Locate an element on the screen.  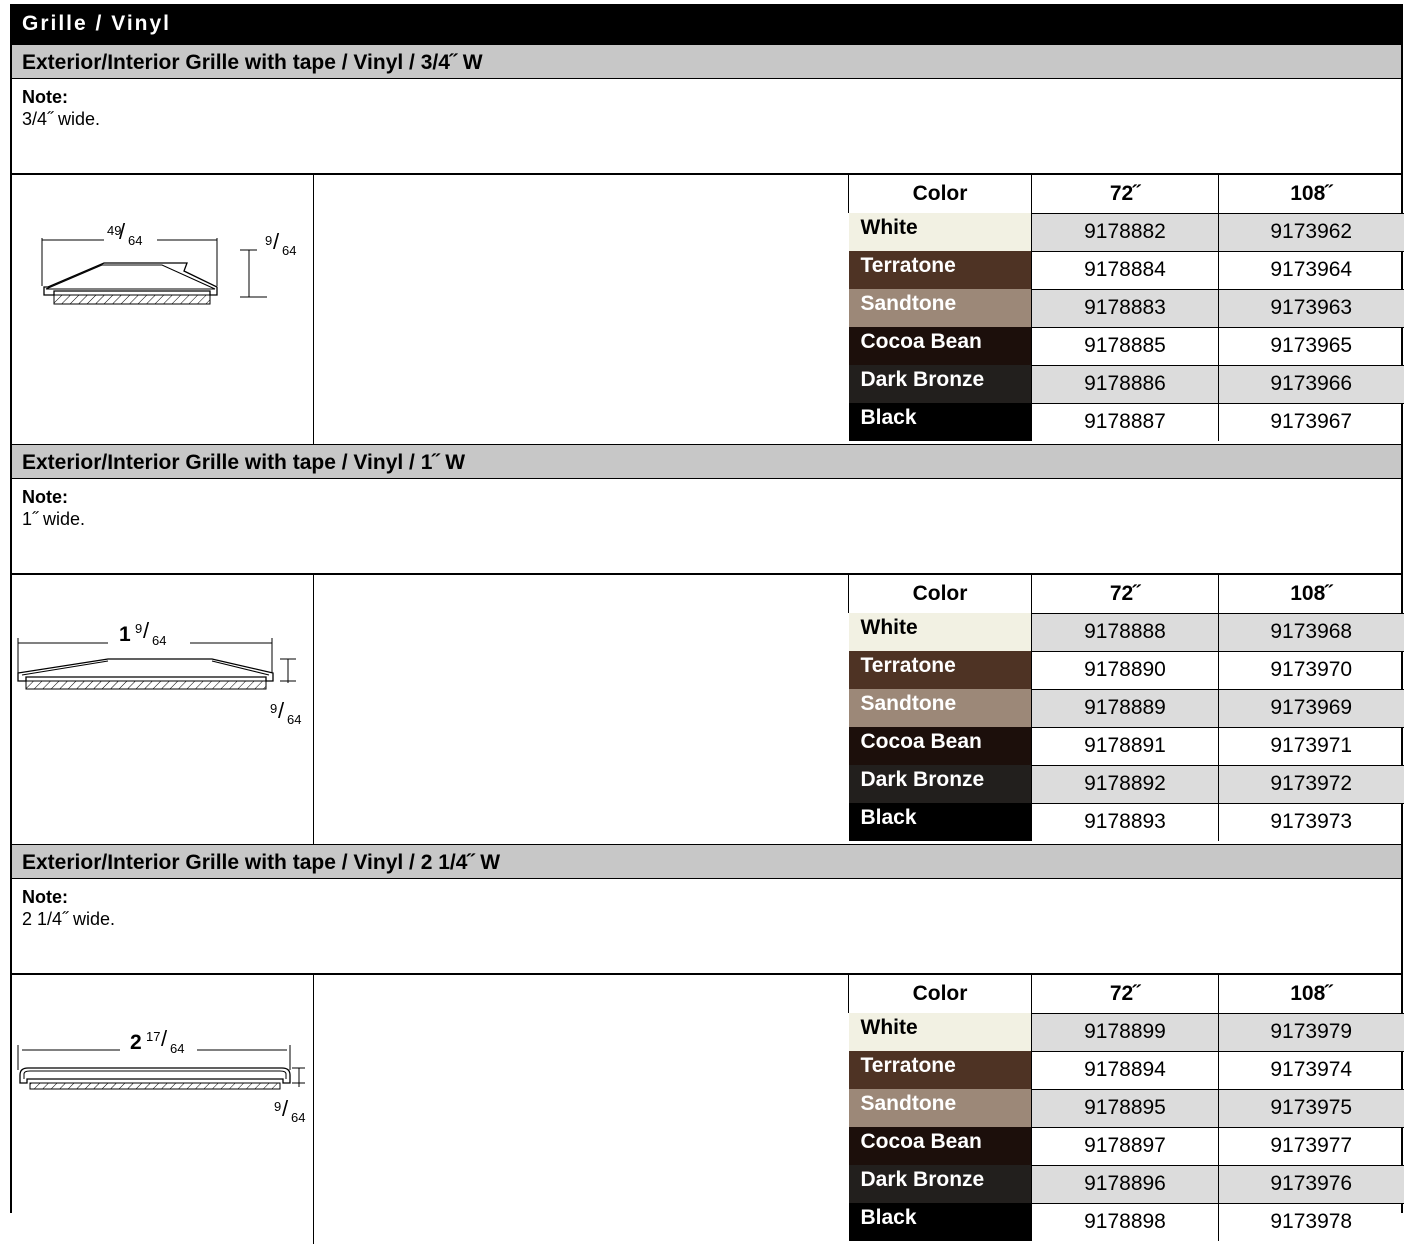
part-72: 9178882 is located at coordinates (1125, 231).